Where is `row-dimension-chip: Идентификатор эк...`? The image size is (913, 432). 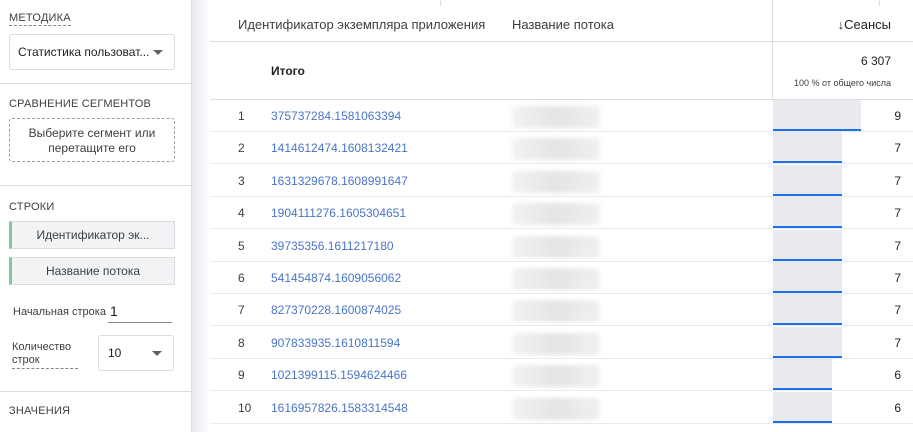
row-dimension-chip: Идентификатор эк... is located at coordinates (92, 235).